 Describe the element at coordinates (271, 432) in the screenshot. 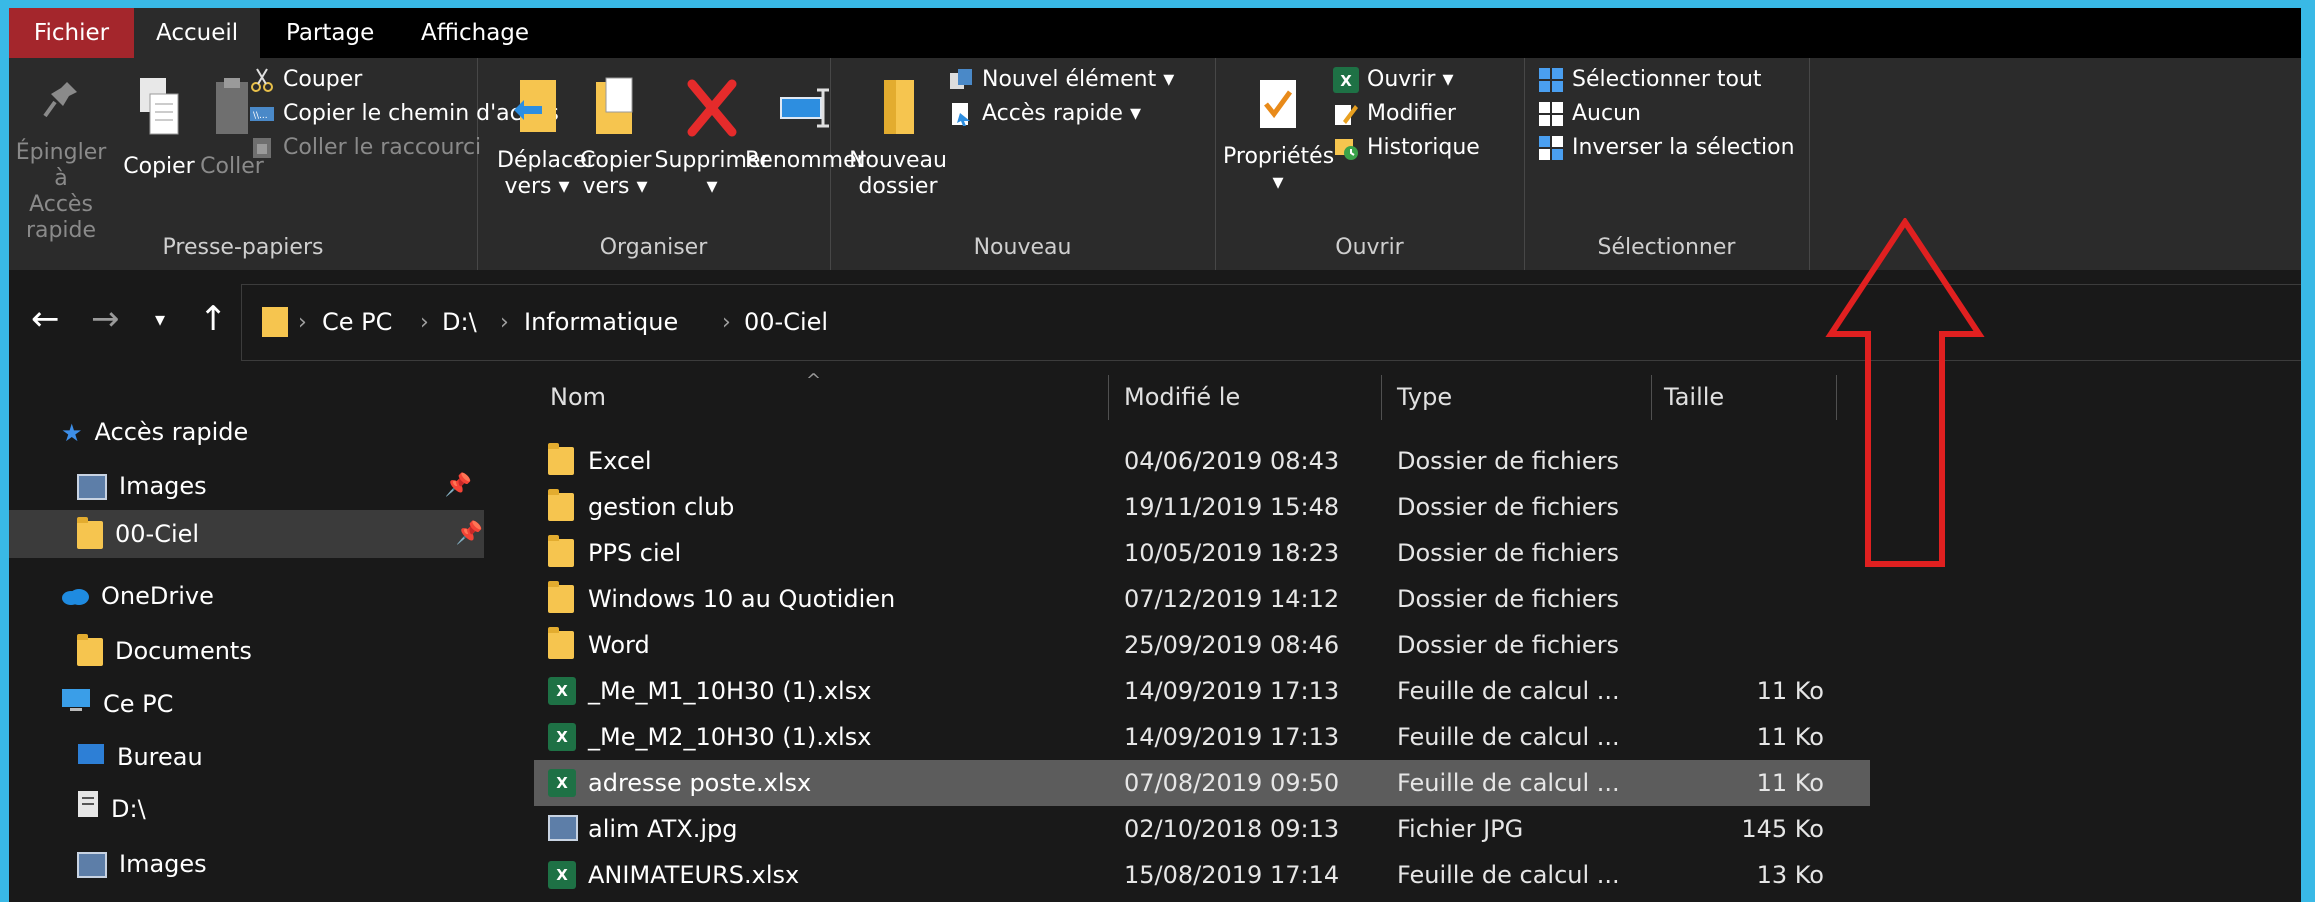

I see `nav-quick-access: ★ Accès rapide` at that location.